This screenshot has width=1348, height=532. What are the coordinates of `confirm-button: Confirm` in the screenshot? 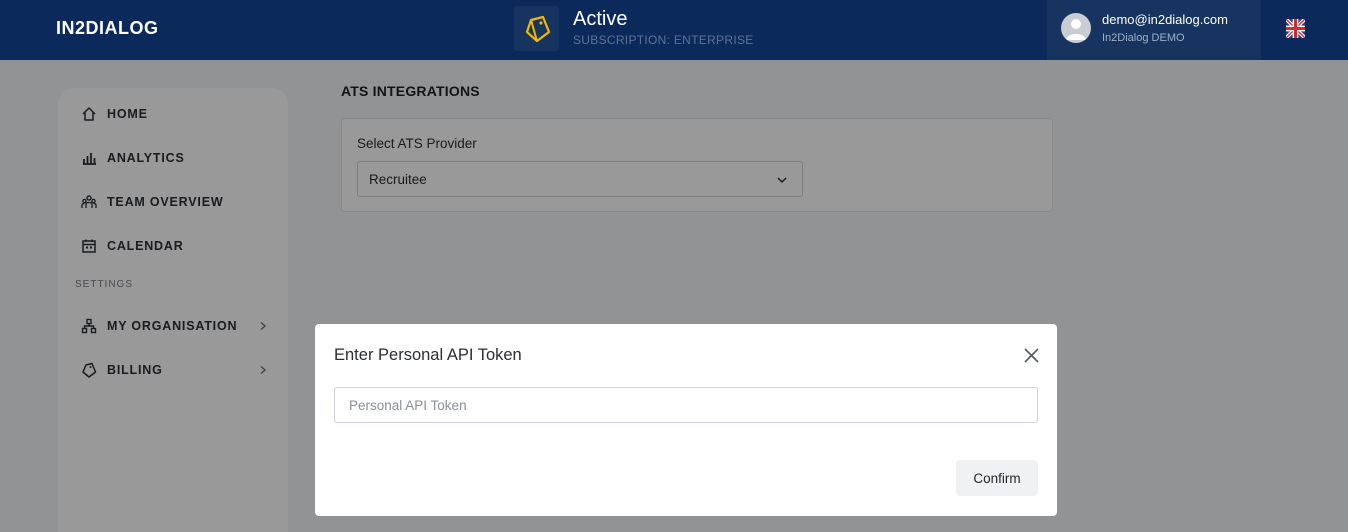 It's located at (997, 478).